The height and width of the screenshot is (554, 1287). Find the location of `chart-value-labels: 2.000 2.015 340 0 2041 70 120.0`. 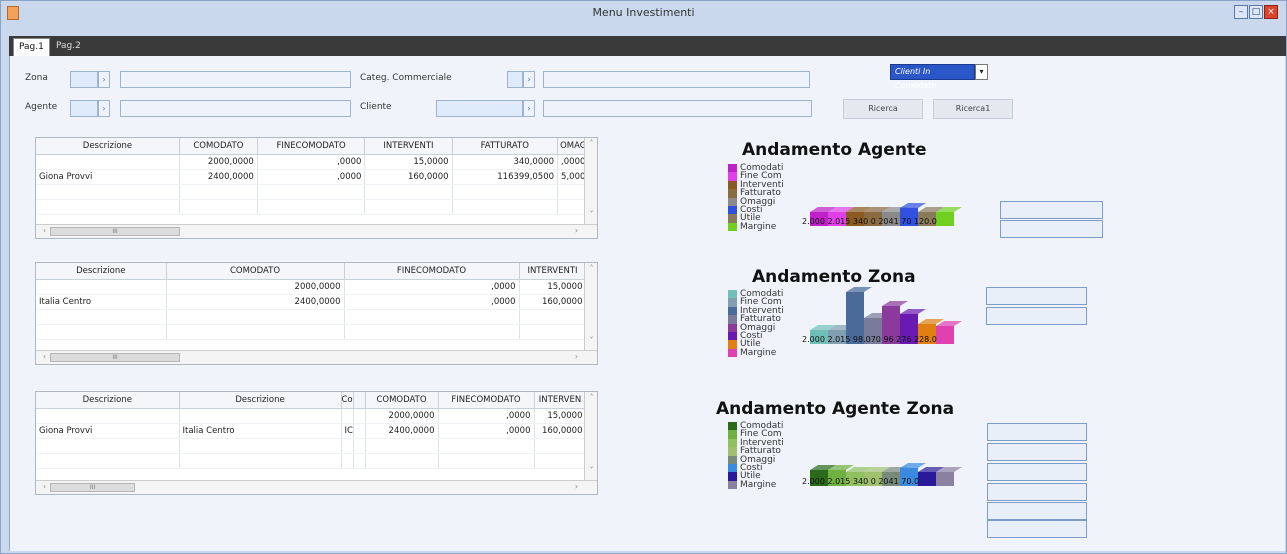

chart-value-labels: 2.000 2.015 340 0 2041 70 120.0 is located at coordinates (869, 221).